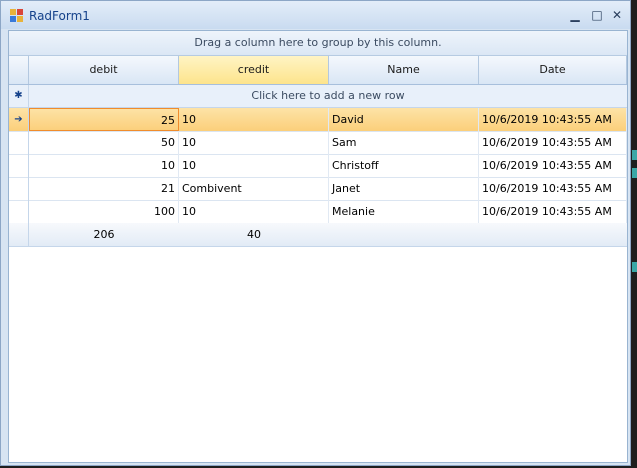 This screenshot has height=468, width=637. Describe the element at coordinates (404, 119) in the screenshot. I see `cell-name: David` at that location.